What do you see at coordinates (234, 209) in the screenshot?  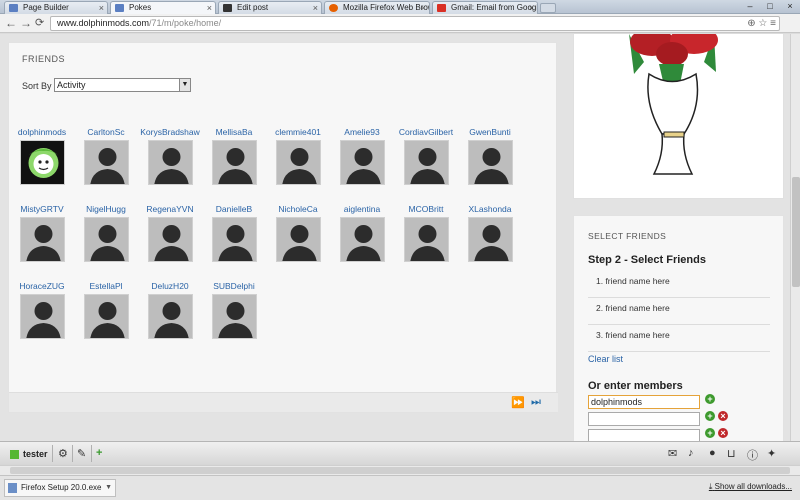 I see `friend-name-link: DanielleB` at bounding box center [234, 209].